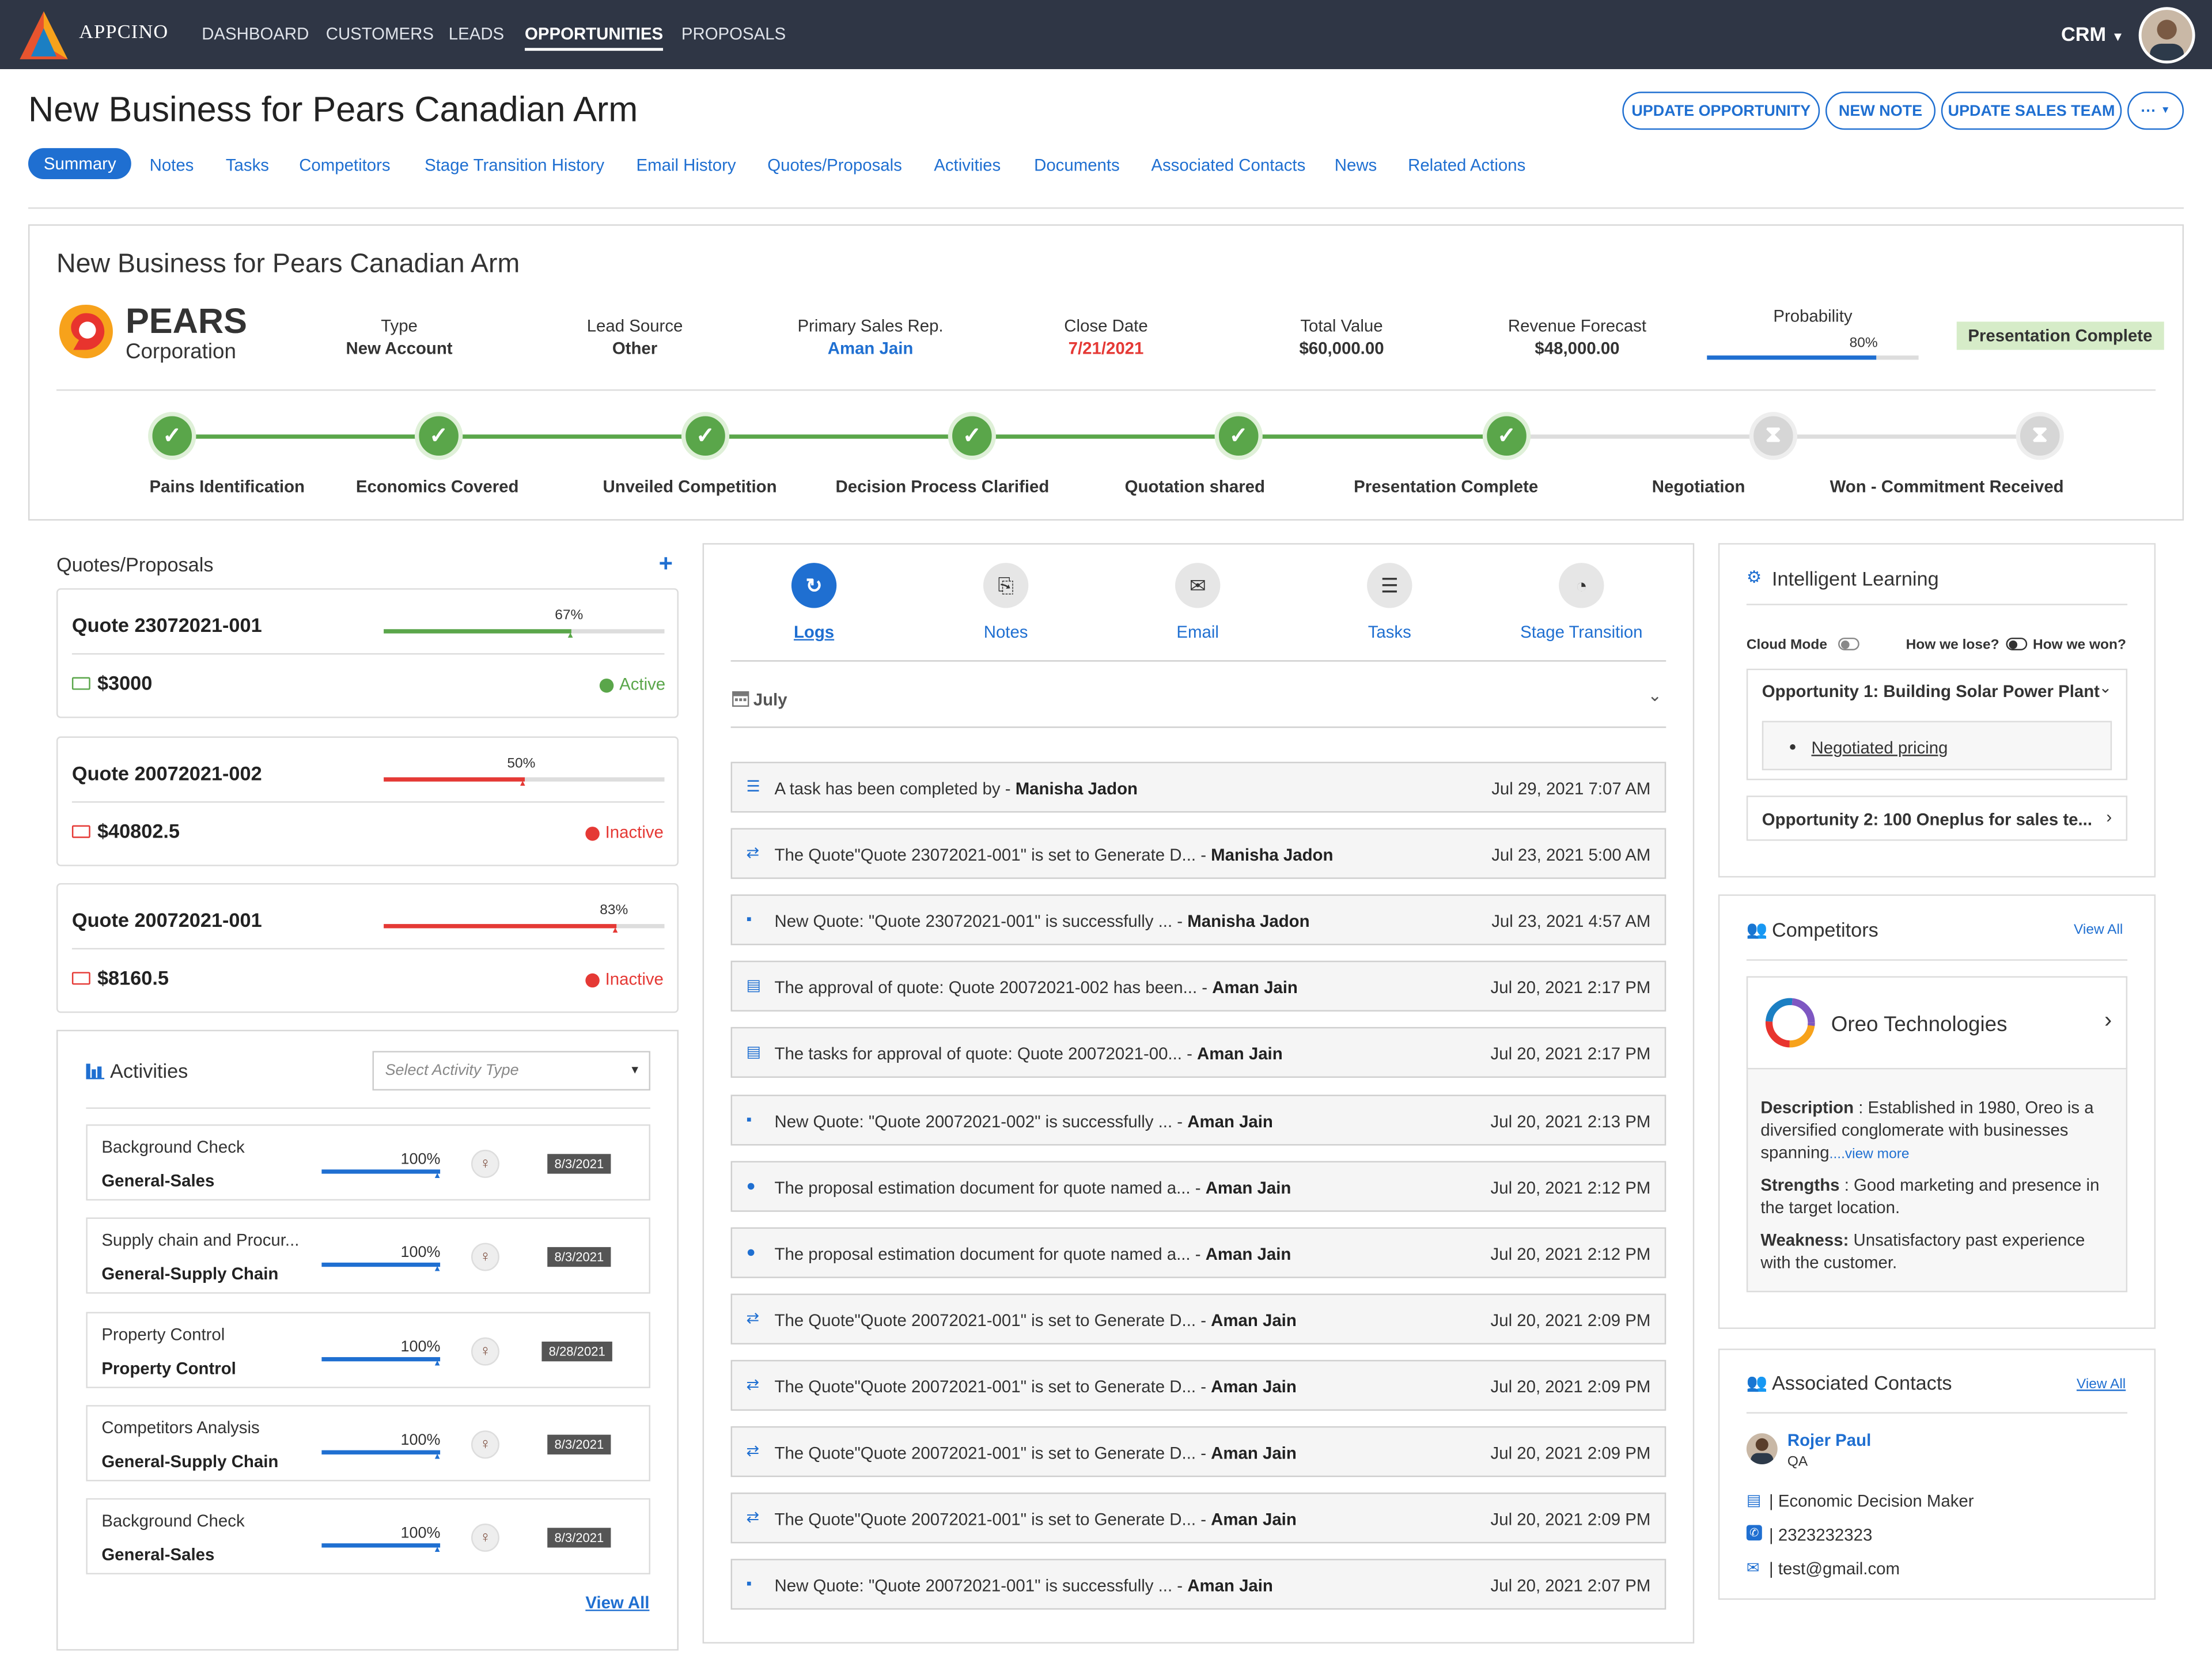  I want to click on tab-tasks: Tasks, so click(247, 165).